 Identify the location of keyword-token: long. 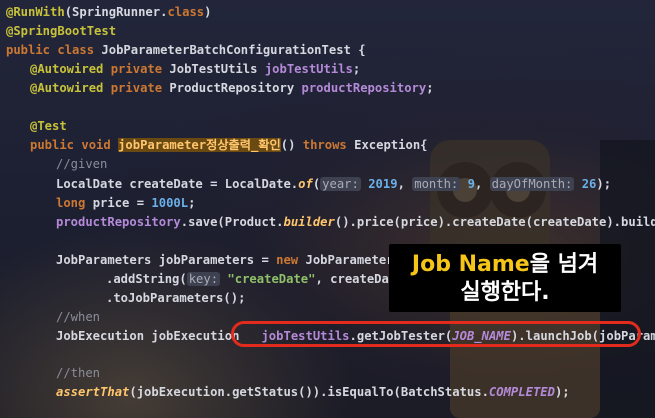
(74, 203).